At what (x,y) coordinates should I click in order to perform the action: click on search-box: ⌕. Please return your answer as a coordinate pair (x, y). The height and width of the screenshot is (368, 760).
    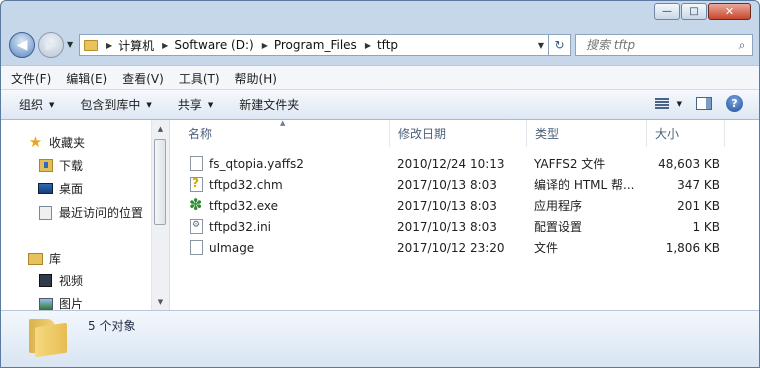
    Looking at the image, I should click on (664, 45).